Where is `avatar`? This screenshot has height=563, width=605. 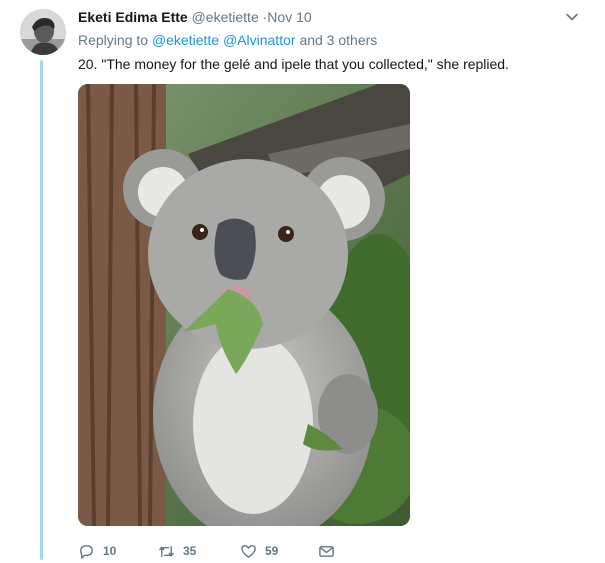 avatar is located at coordinates (43, 32).